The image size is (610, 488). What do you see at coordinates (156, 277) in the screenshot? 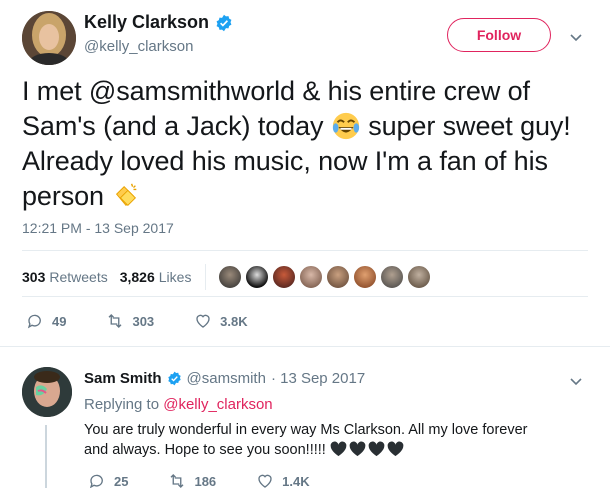
I see `likes-stat: 3,826 Likes` at bounding box center [156, 277].